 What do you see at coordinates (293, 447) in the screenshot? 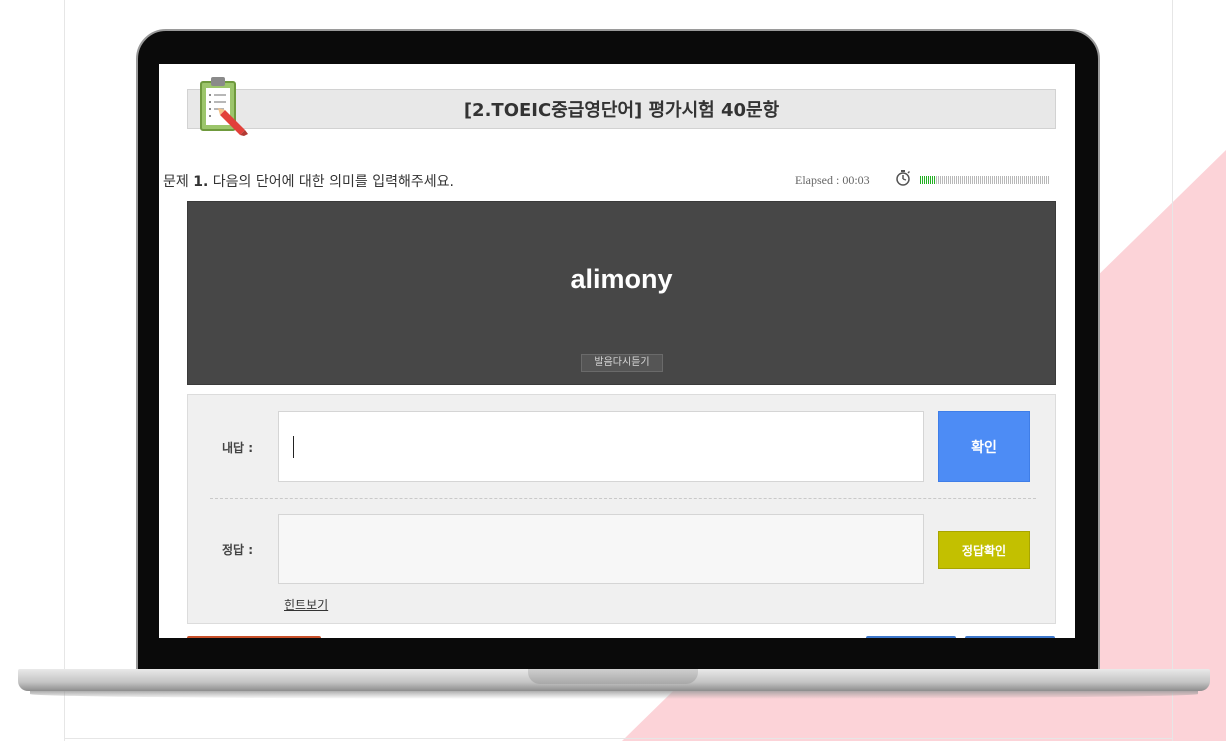
I see `text-cursor` at bounding box center [293, 447].